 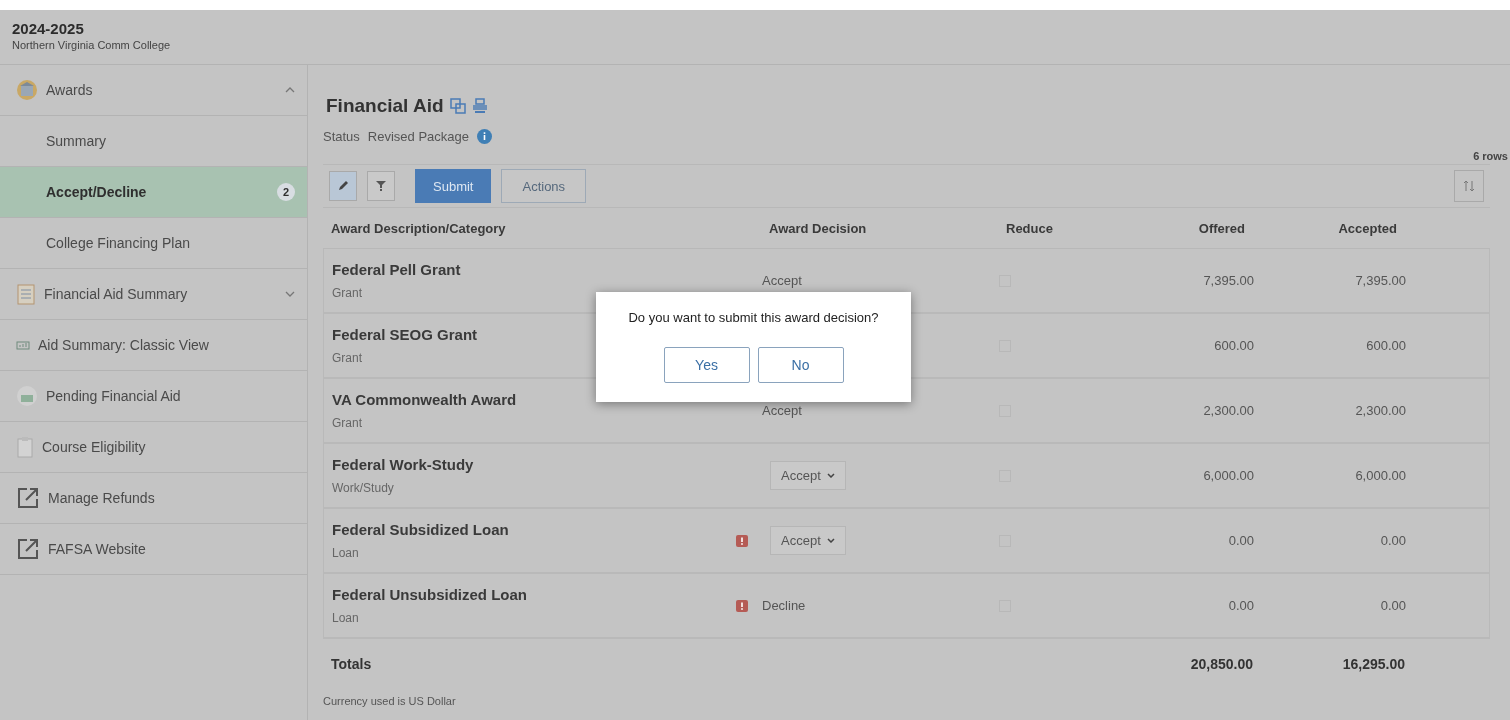 What do you see at coordinates (405, 334) in the screenshot?
I see `award-name: Federal SEOG Grant` at bounding box center [405, 334].